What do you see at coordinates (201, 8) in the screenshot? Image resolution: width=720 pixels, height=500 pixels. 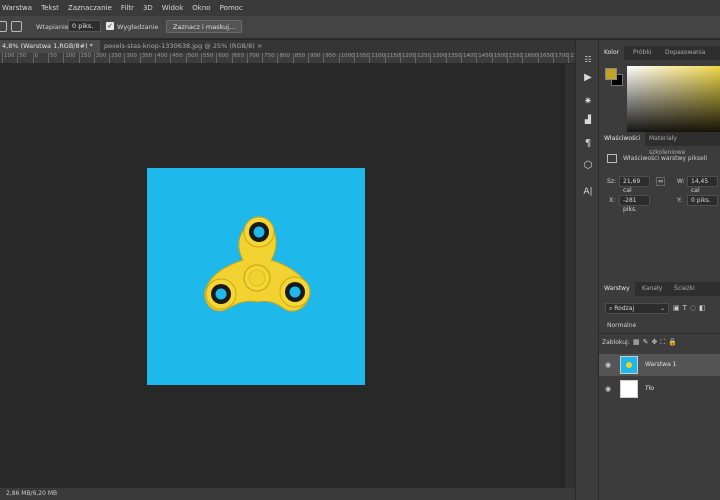 I see `menu-okno: Okno` at bounding box center [201, 8].